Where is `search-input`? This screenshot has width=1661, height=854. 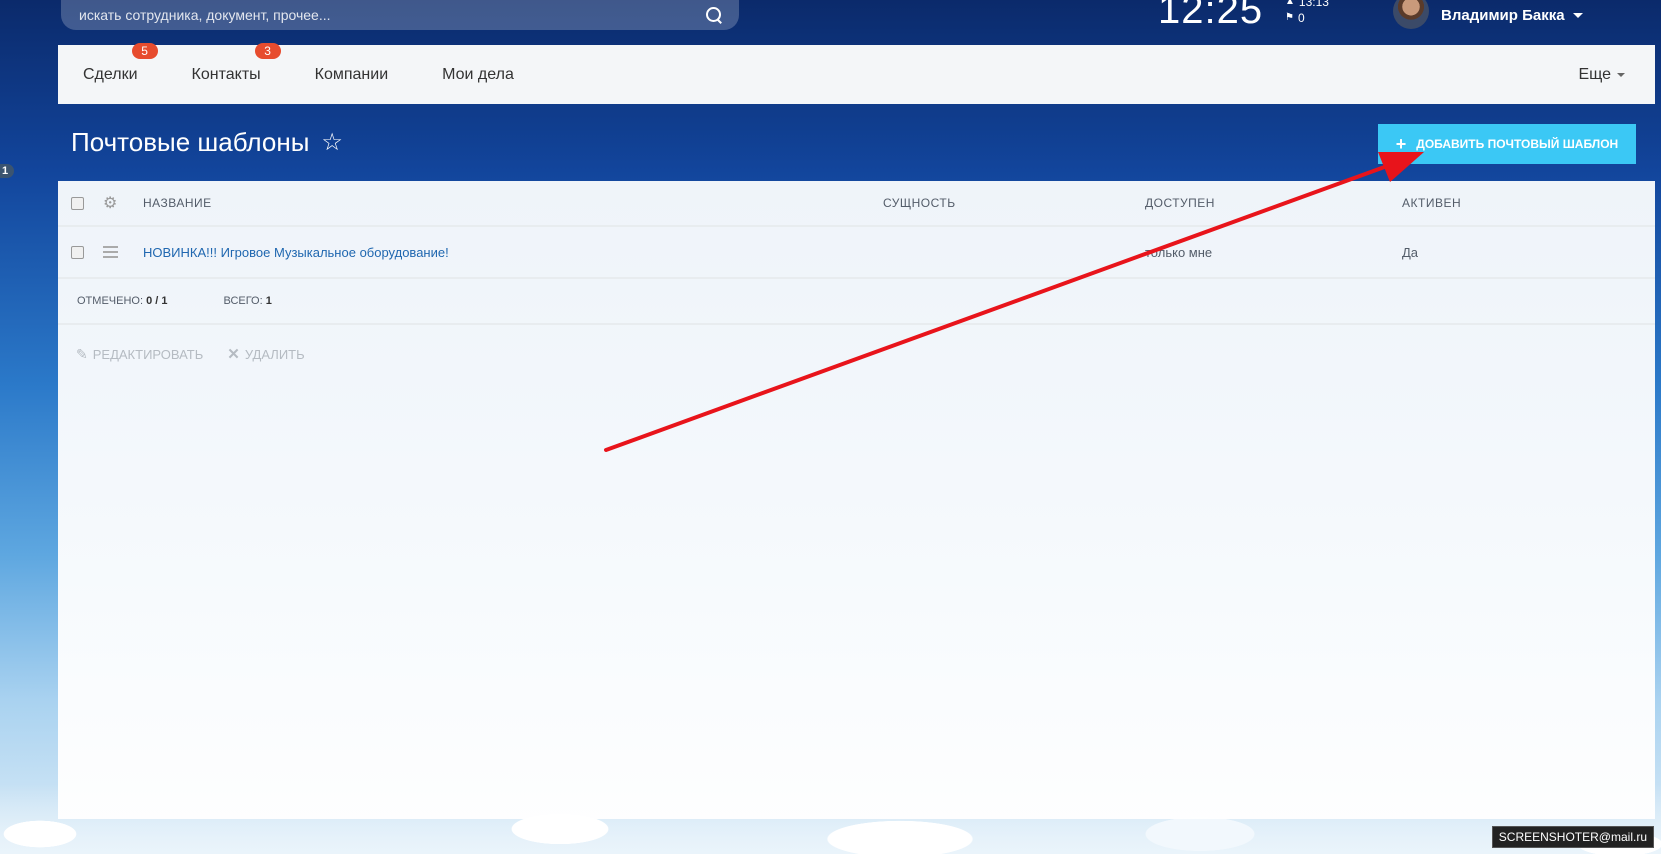 search-input is located at coordinates (392, 15).